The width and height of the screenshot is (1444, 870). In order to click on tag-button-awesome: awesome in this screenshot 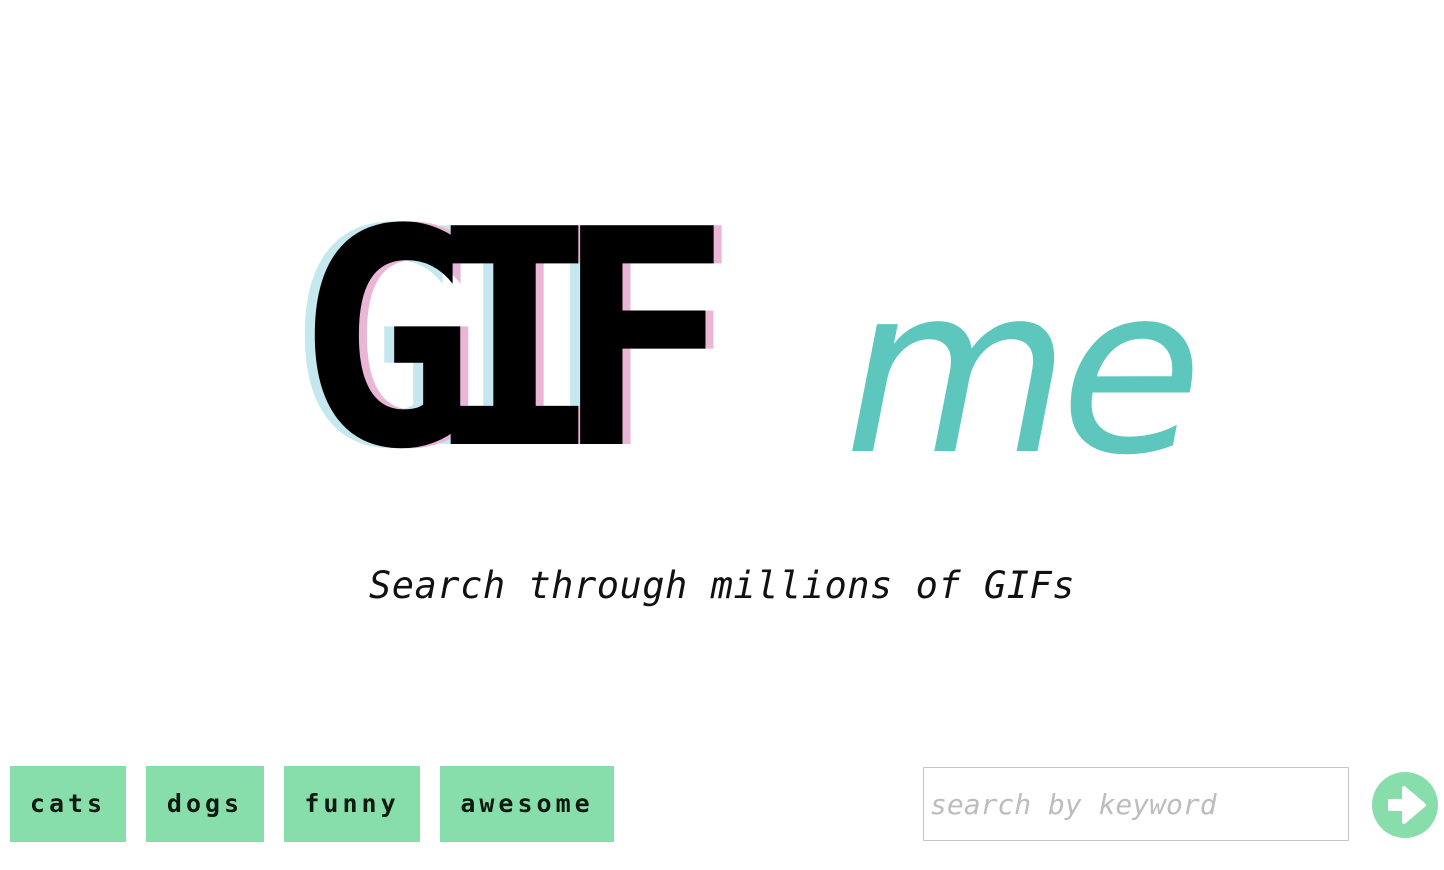, I will do `click(527, 804)`.